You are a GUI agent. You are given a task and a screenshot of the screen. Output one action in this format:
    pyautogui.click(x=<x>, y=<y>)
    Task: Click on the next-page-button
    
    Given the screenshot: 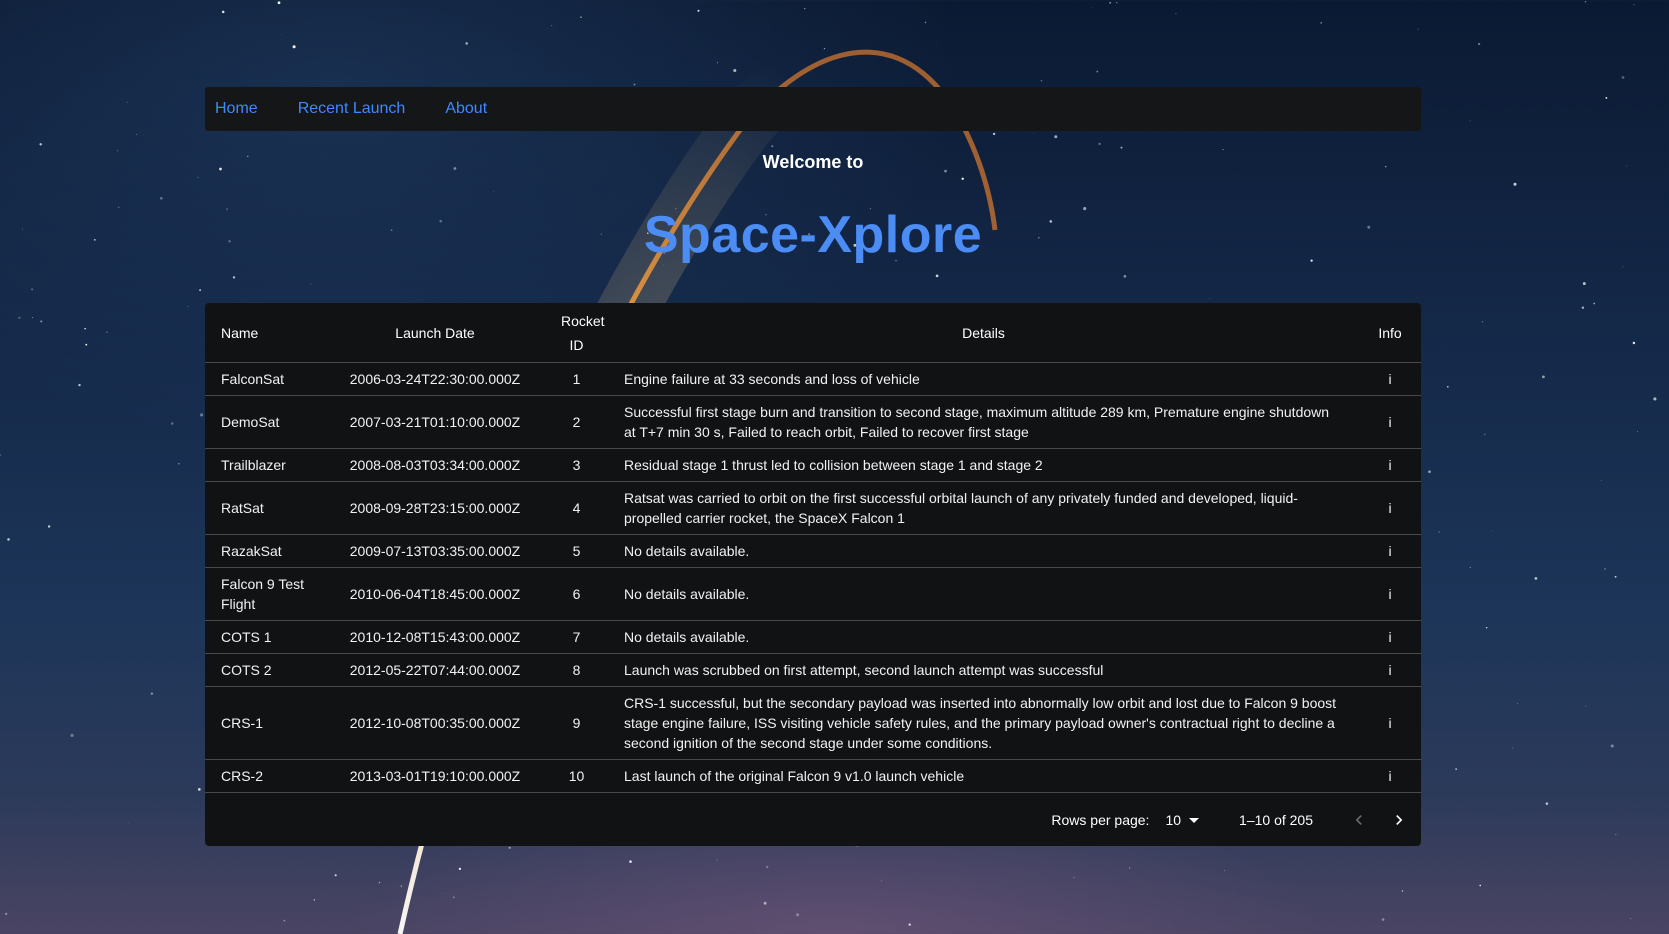 What is the action you would take?
    pyautogui.click(x=1399, y=820)
    